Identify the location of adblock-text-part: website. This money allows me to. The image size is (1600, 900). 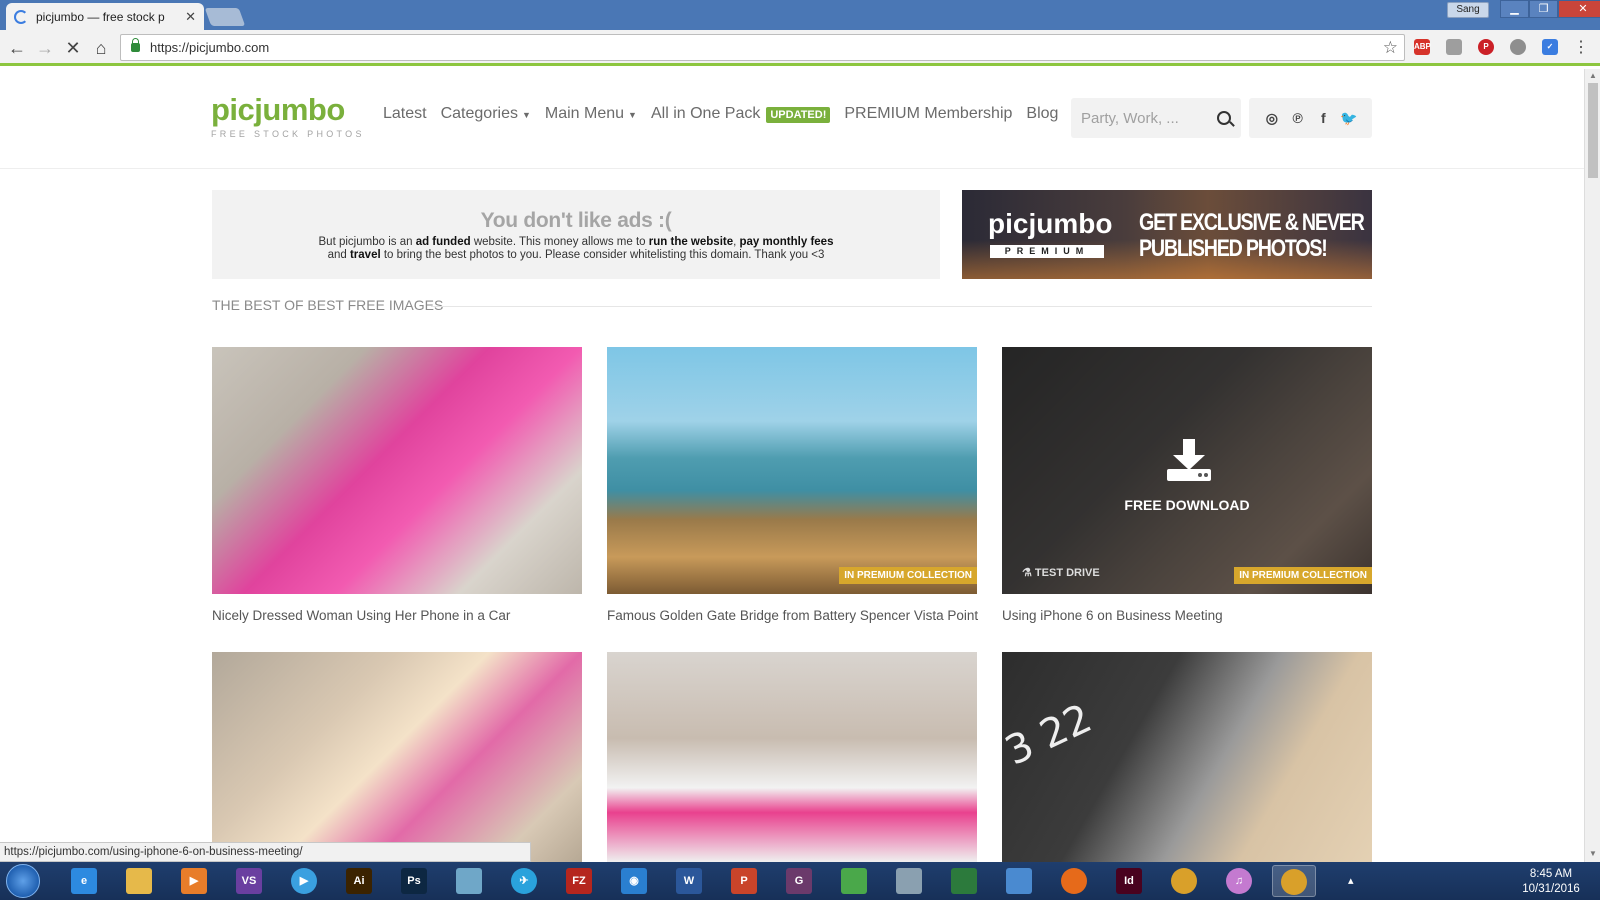
(559, 242).